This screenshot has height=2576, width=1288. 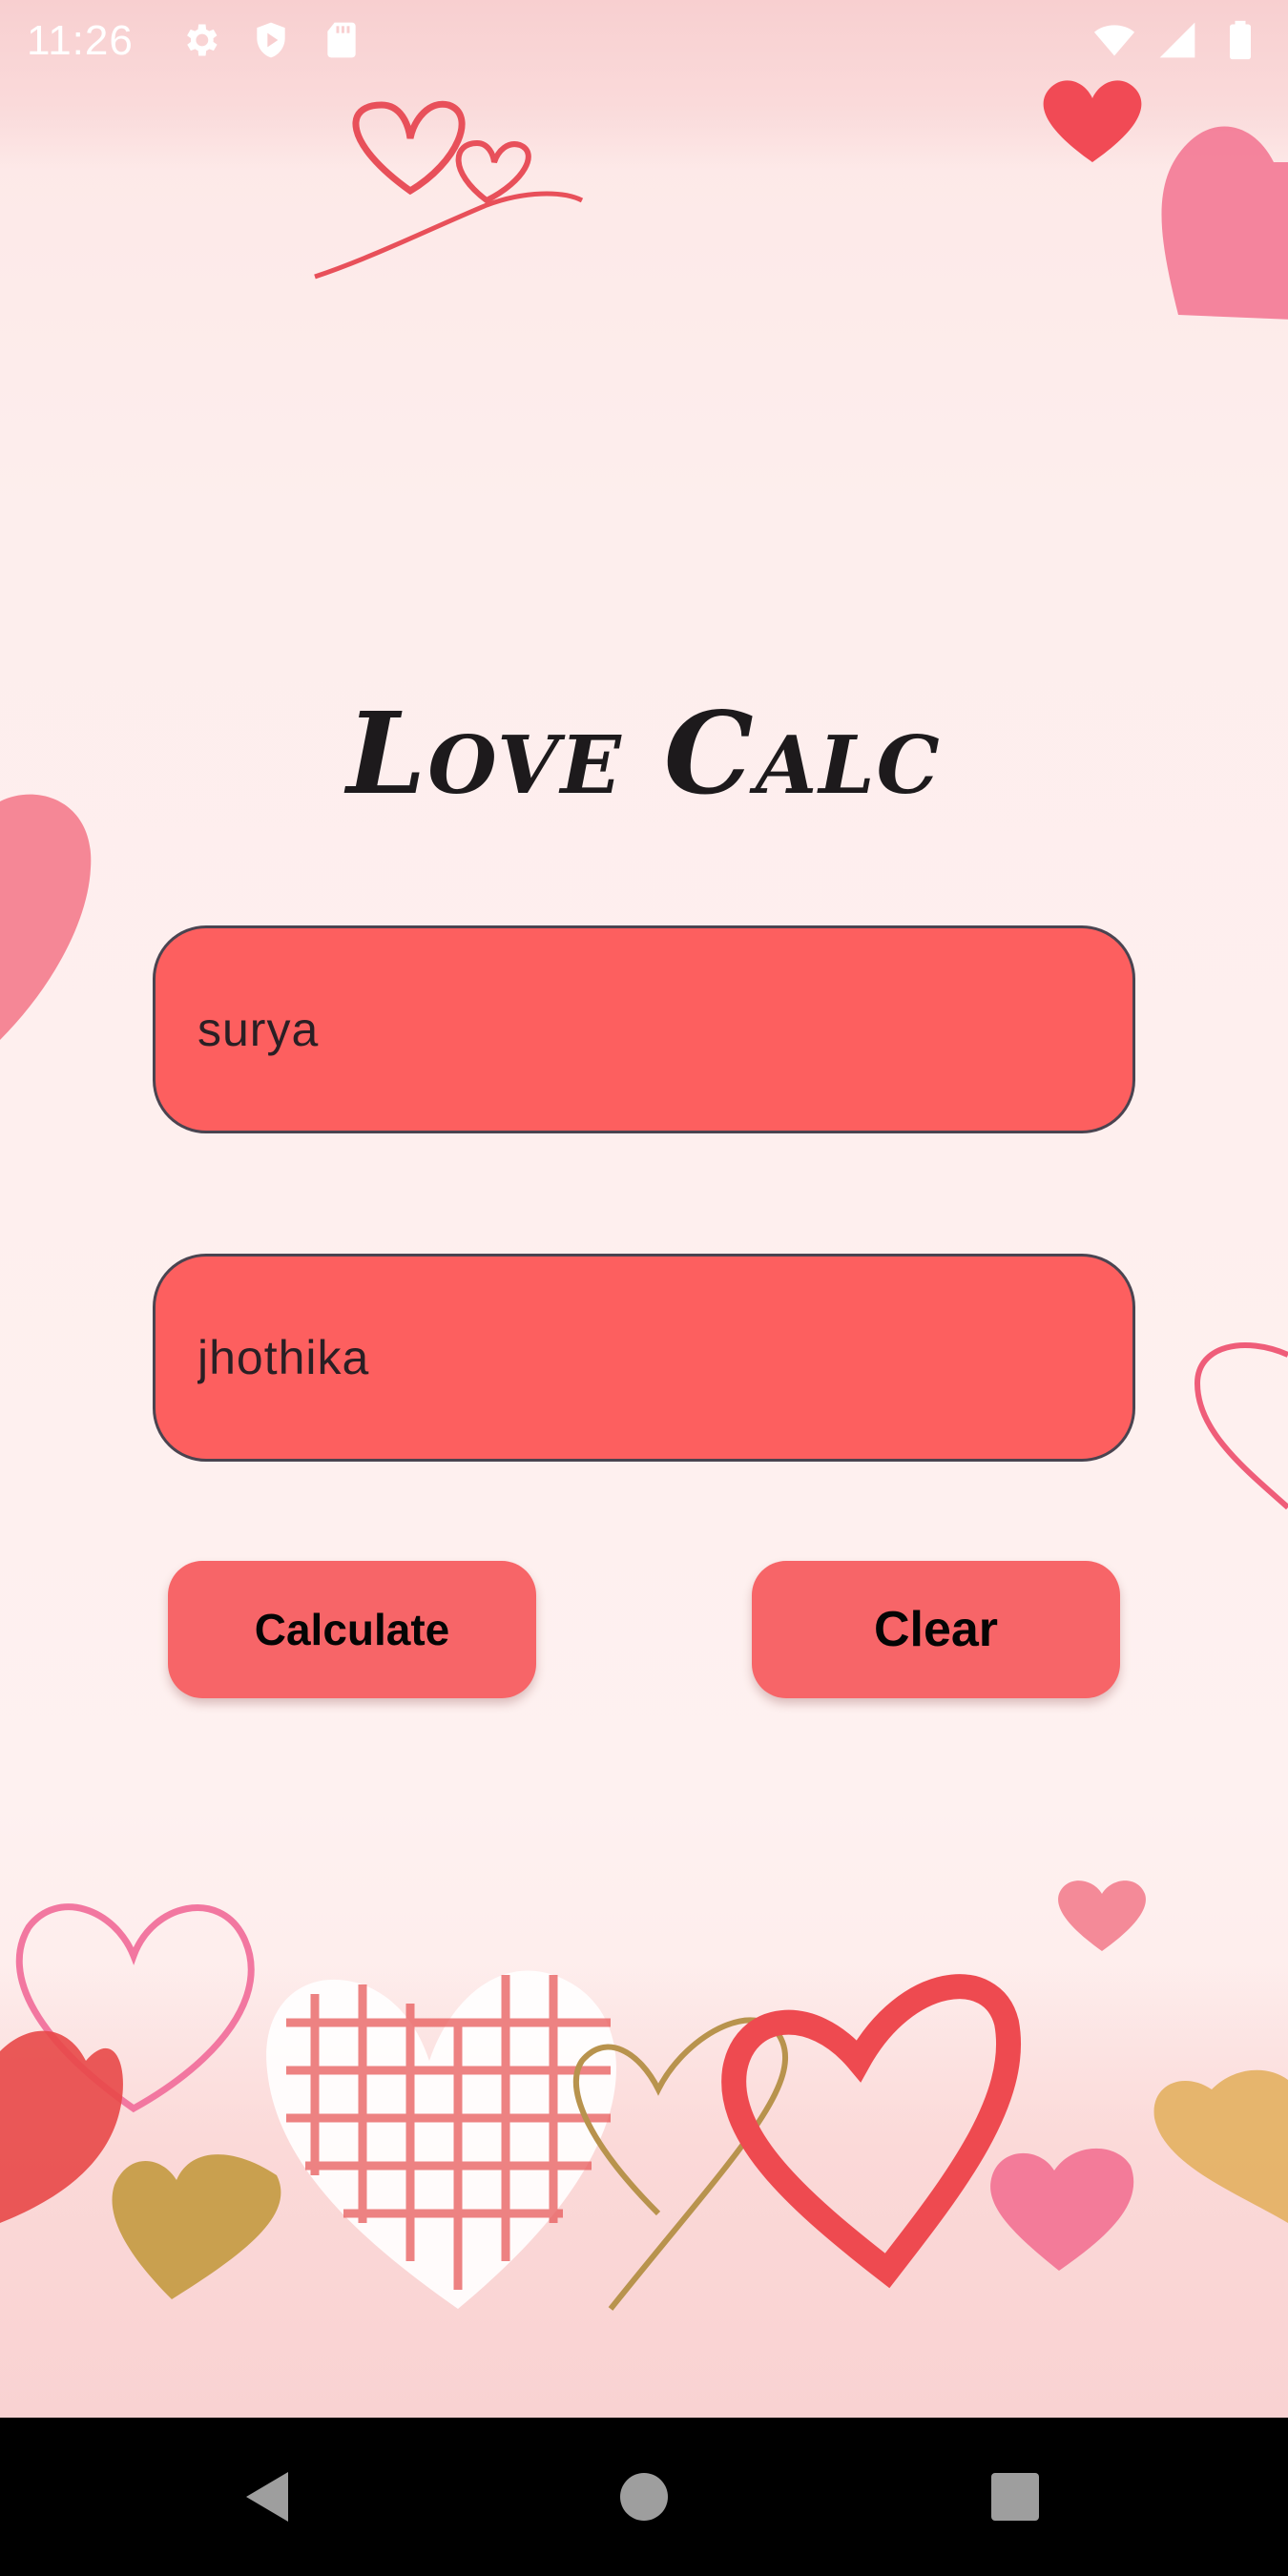 What do you see at coordinates (46, 917) in the screenshot?
I see `left-heart-decoration` at bounding box center [46, 917].